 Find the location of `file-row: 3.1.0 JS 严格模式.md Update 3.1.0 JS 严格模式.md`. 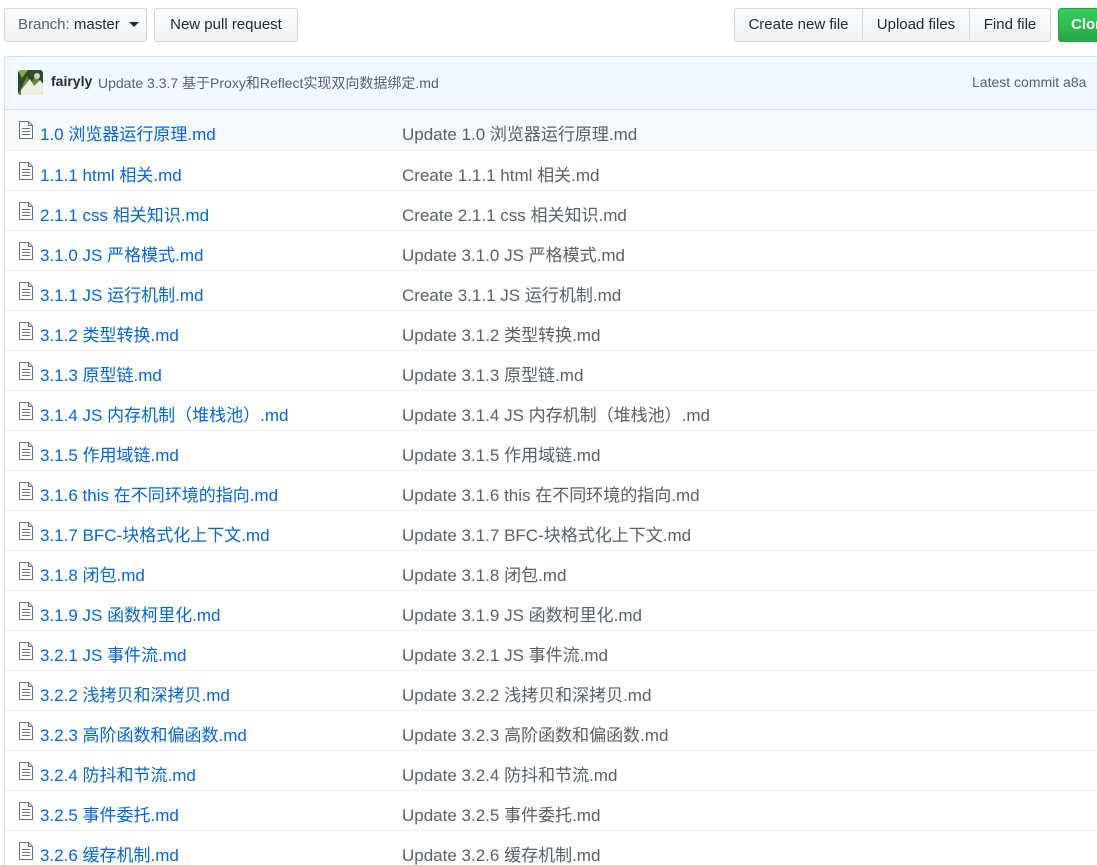

file-row: 3.1.0 JS 严格模式.md Update 3.1.0 JS 严格模式.md is located at coordinates (551, 250).